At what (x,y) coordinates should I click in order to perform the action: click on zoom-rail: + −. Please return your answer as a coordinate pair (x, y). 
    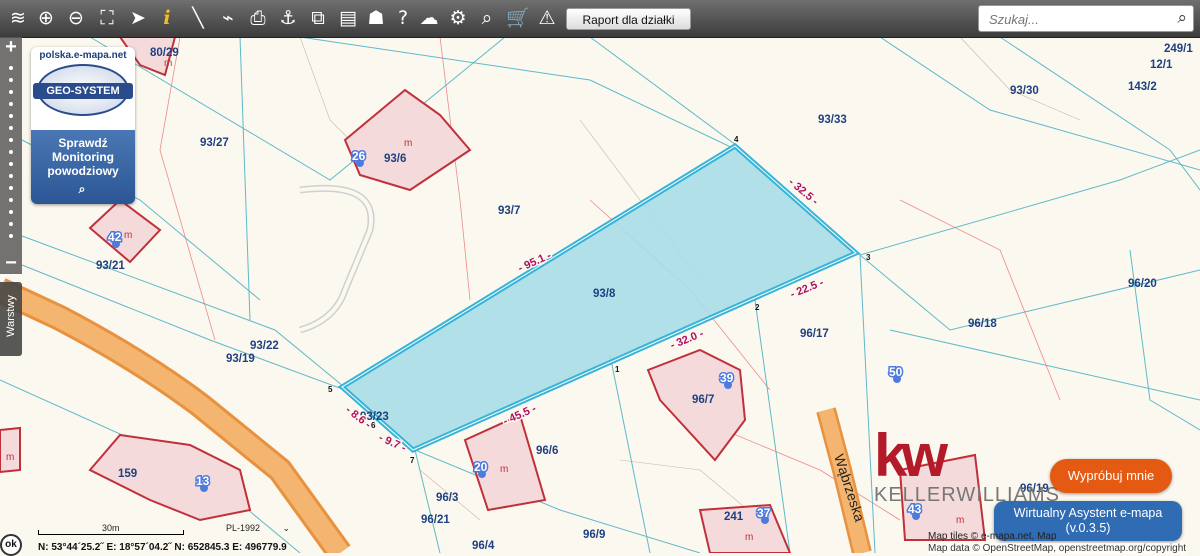
    Looking at the image, I should click on (11, 155).